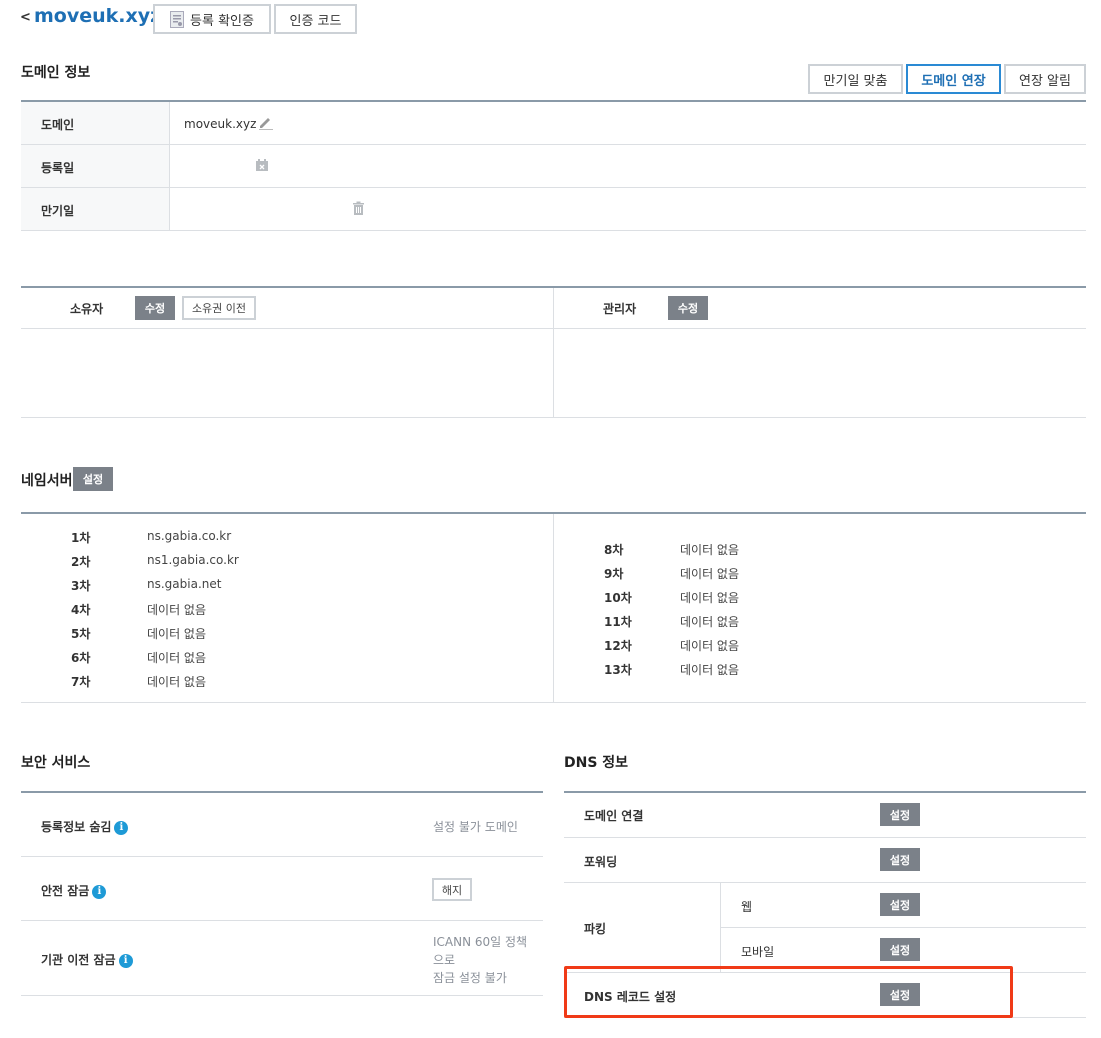 This screenshot has height=1038, width=1101. I want to click on forwarding-setup-label: 설정, so click(900, 860).